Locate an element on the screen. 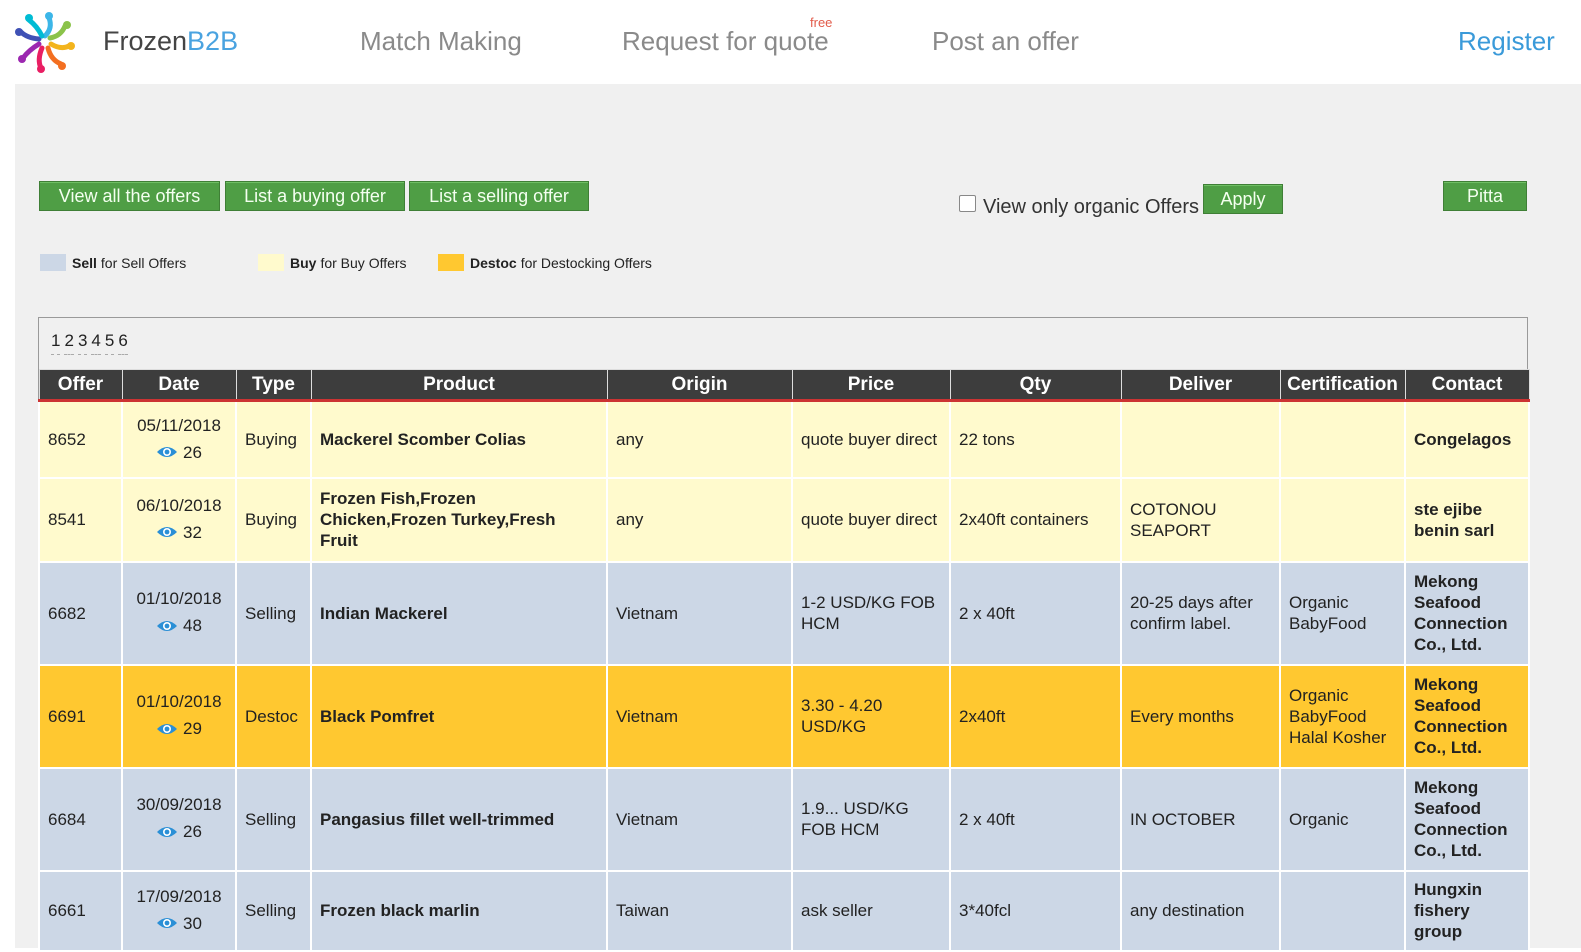 The image size is (1581, 952). offer-origin: Vietnam is located at coordinates (699, 716).